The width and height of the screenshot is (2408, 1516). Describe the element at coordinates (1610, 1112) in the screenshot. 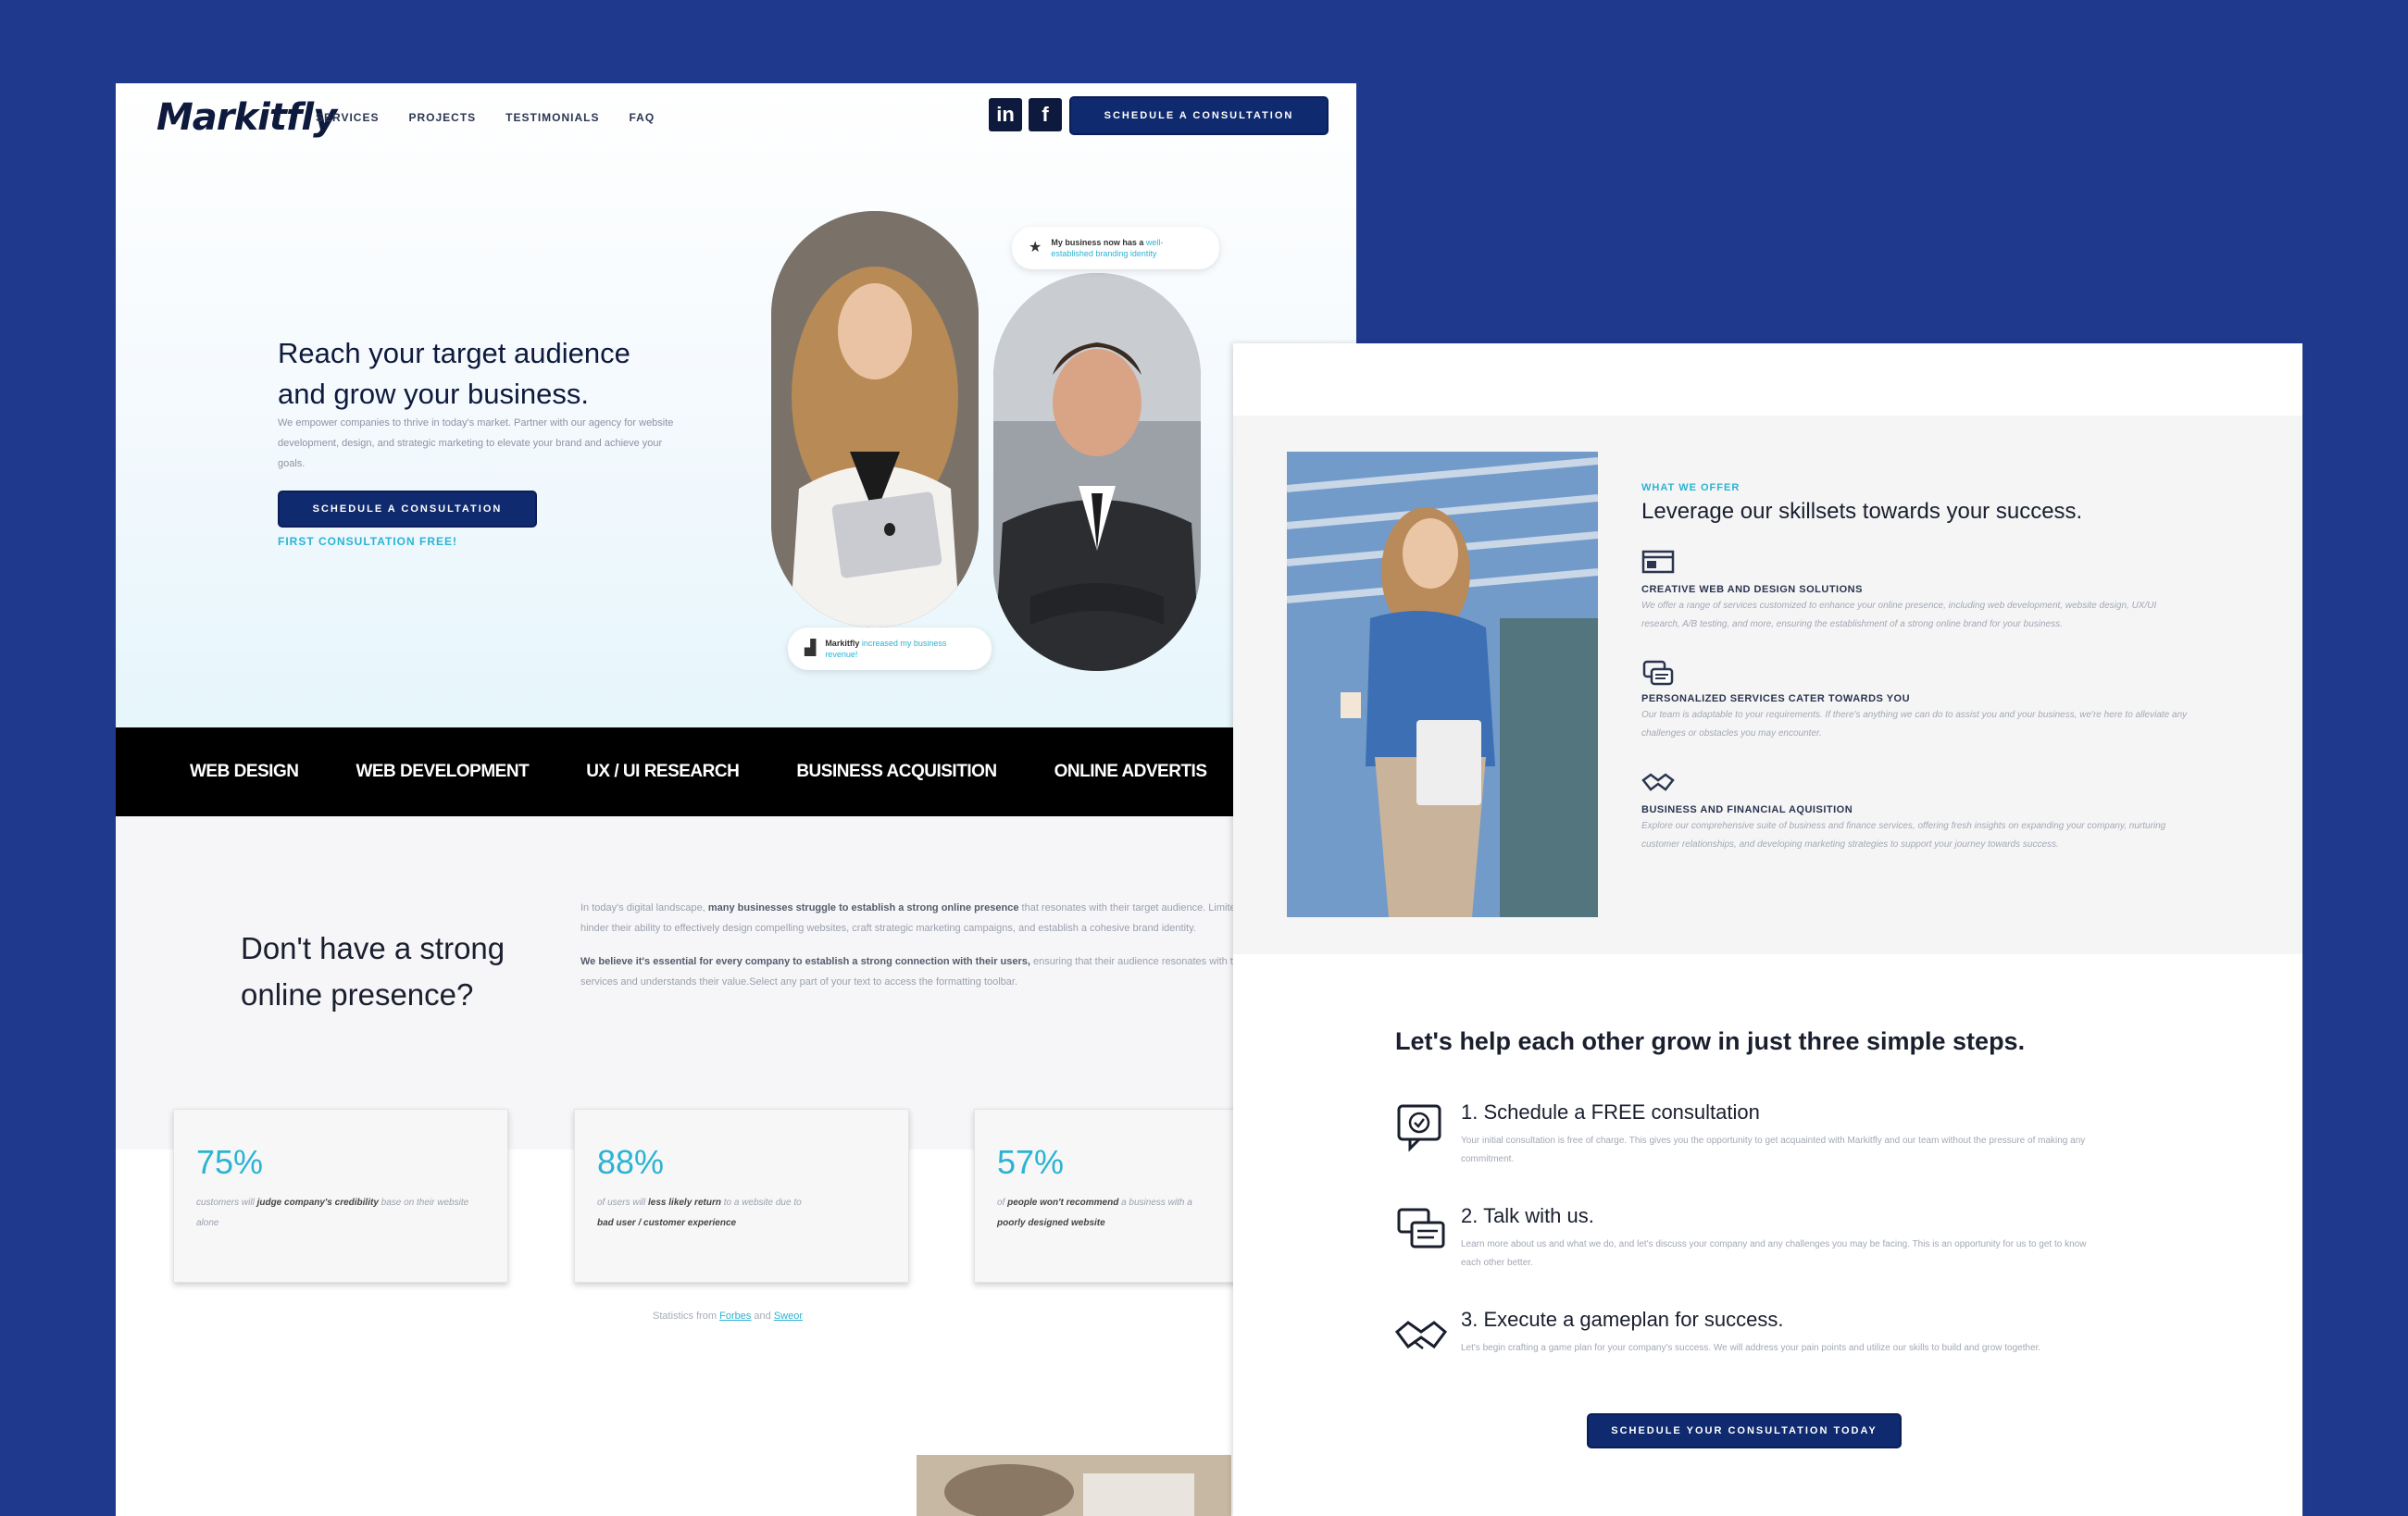

I see `step-title: 1. Schedule a FREE consultation` at that location.